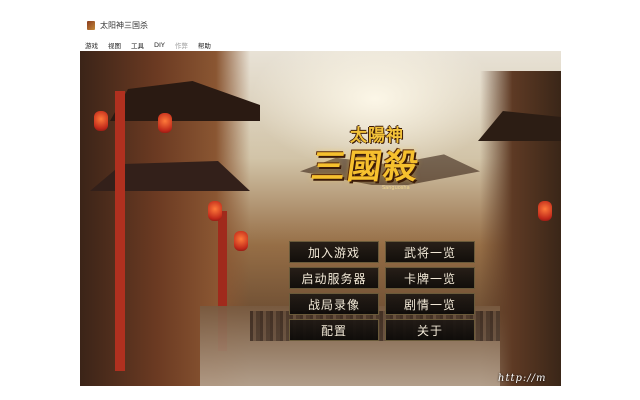 The image size is (640, 400). What do you see at coordinates (334, 278) in the screenshot?
I see `start-server-button: 启动服务器` at bounding box center [334, 278].